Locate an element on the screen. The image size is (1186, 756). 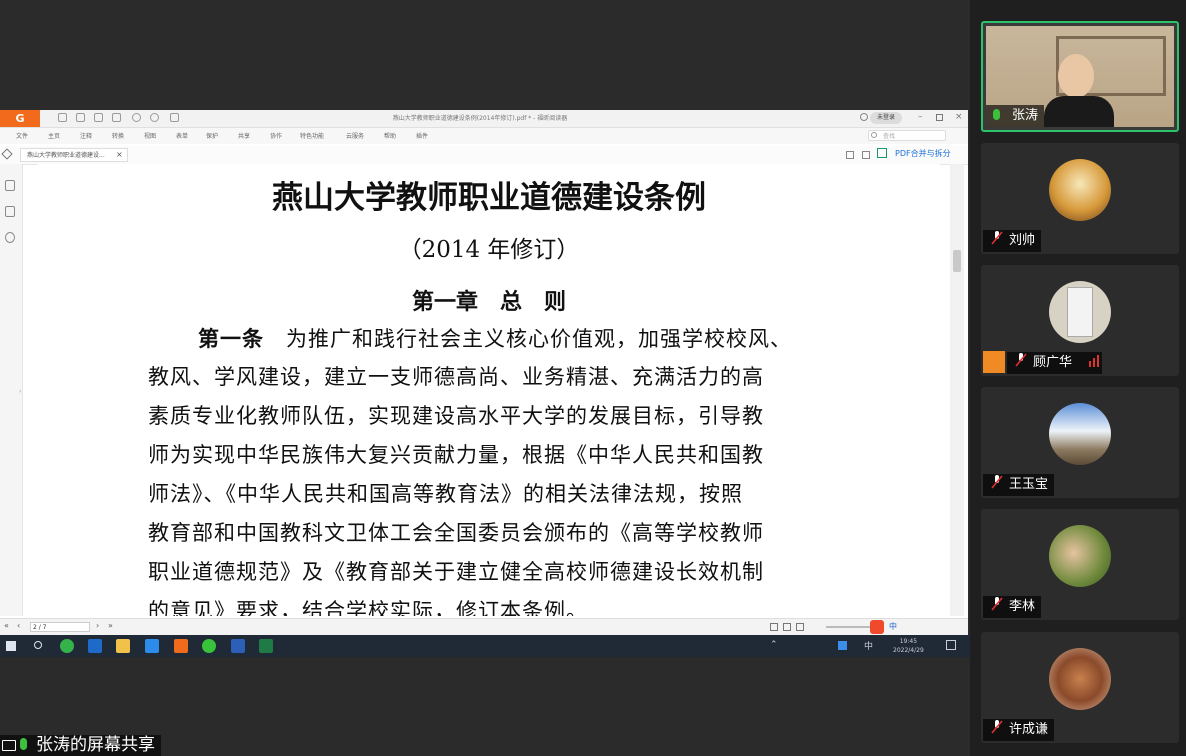
meeting-app-icon is located at coordinates (152, 646).